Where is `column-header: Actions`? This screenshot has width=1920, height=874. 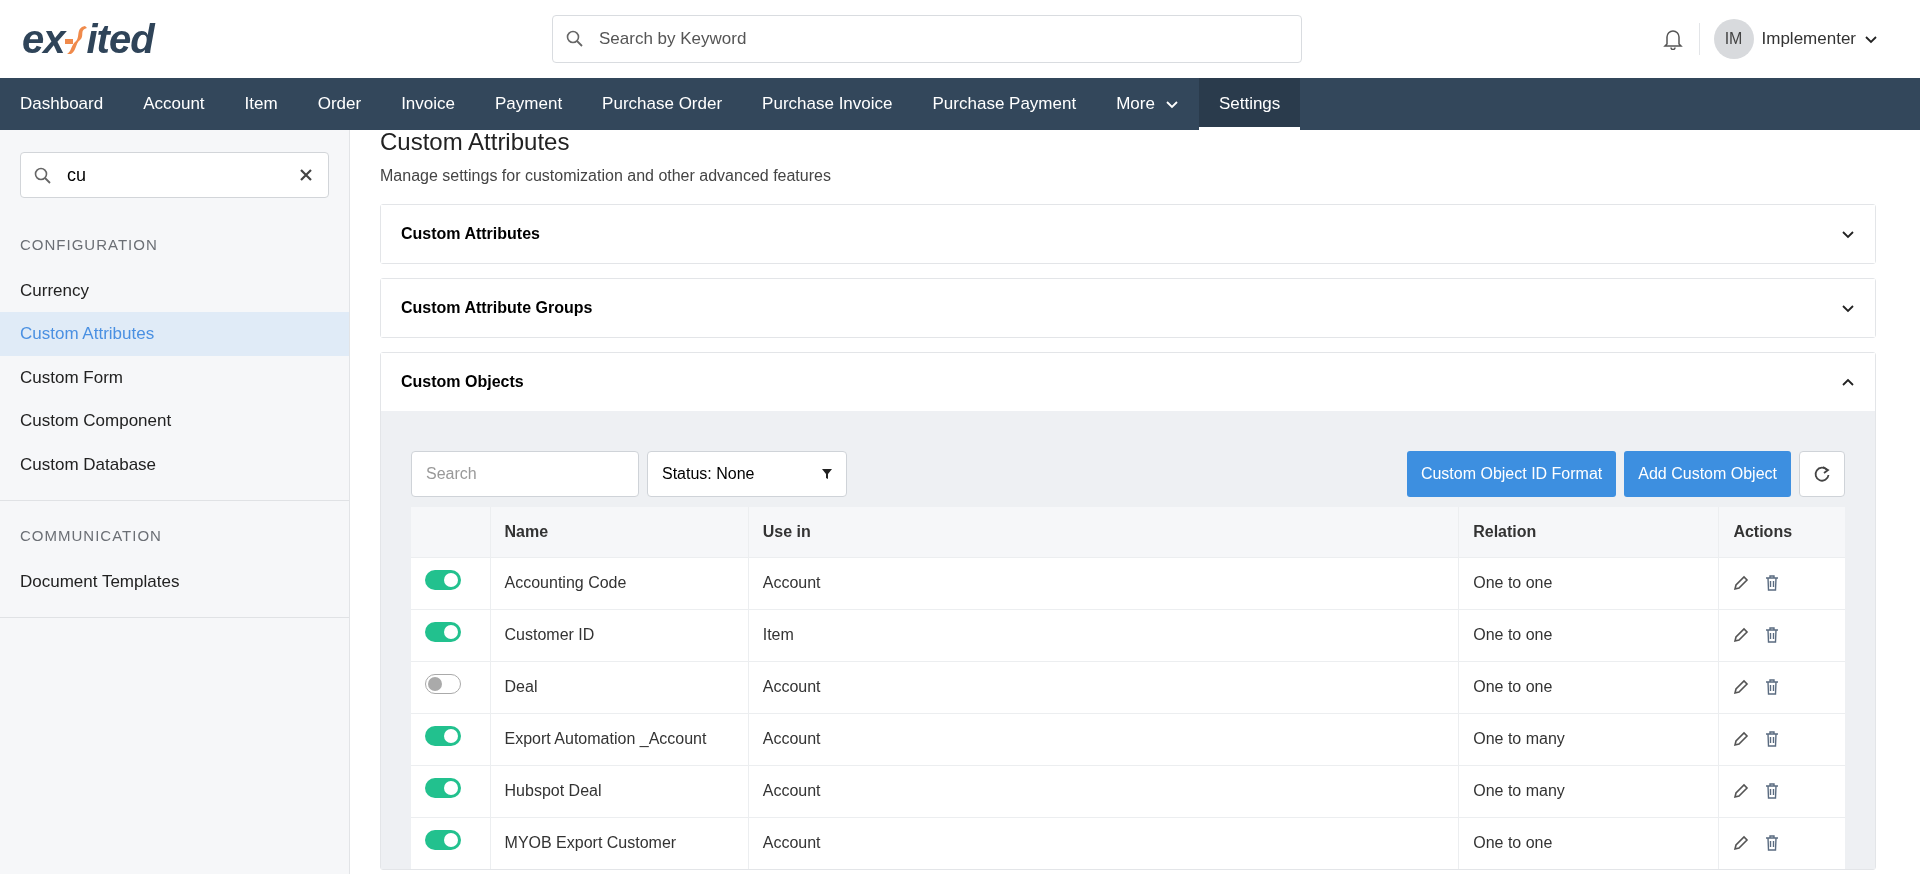 column-header: Actions is located at coordinates (1781, 532).